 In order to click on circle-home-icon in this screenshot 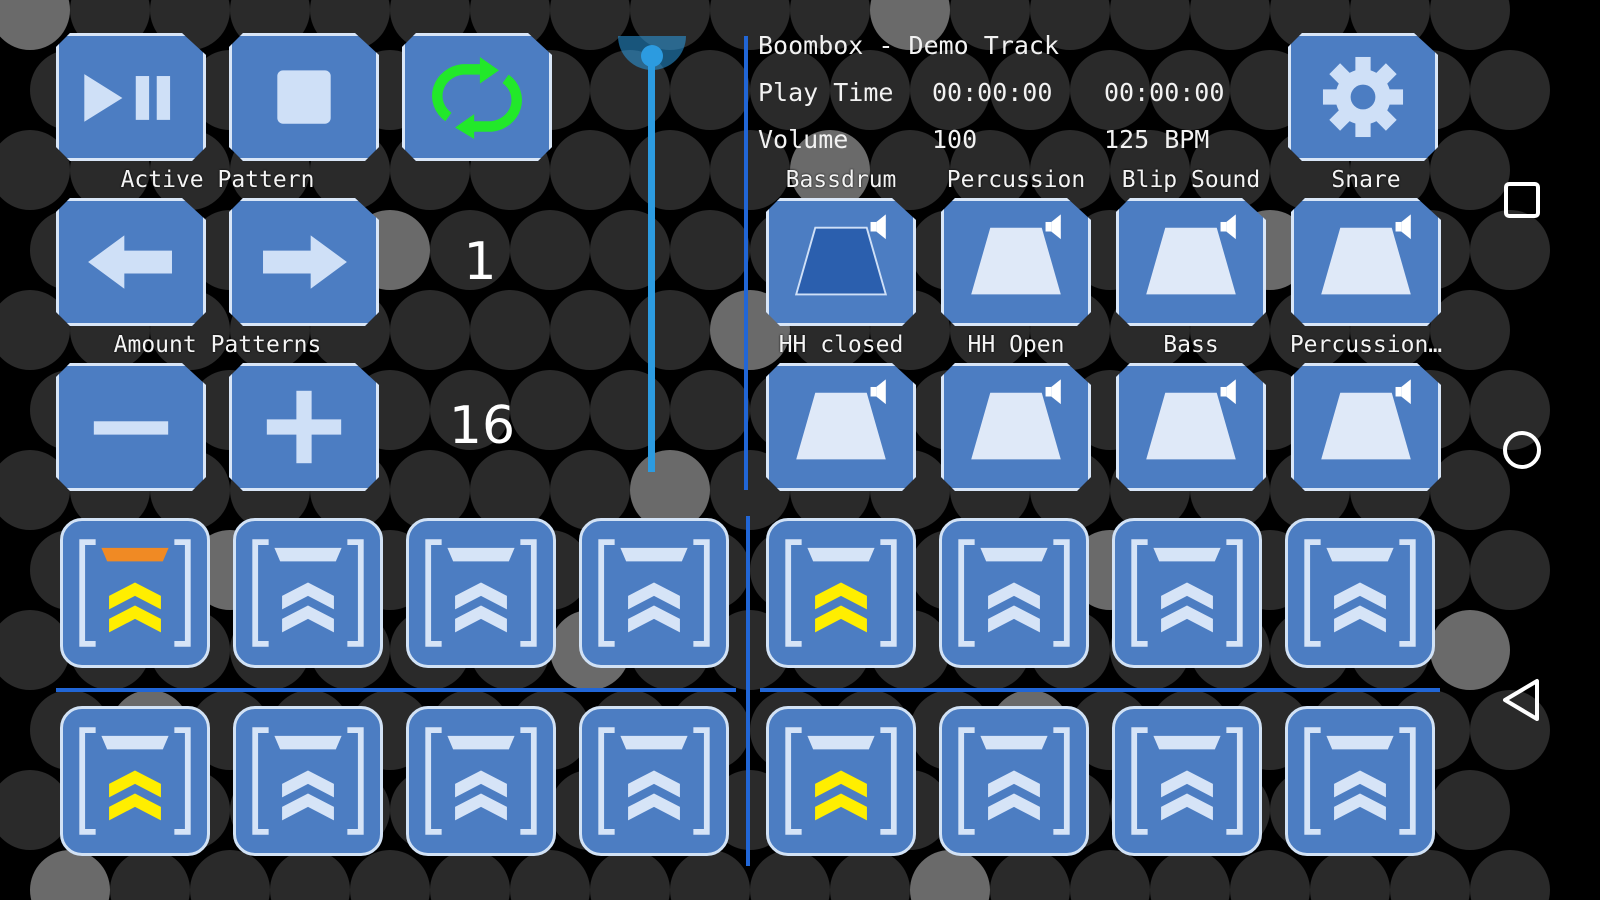, I will do `click(1522, 450)`.